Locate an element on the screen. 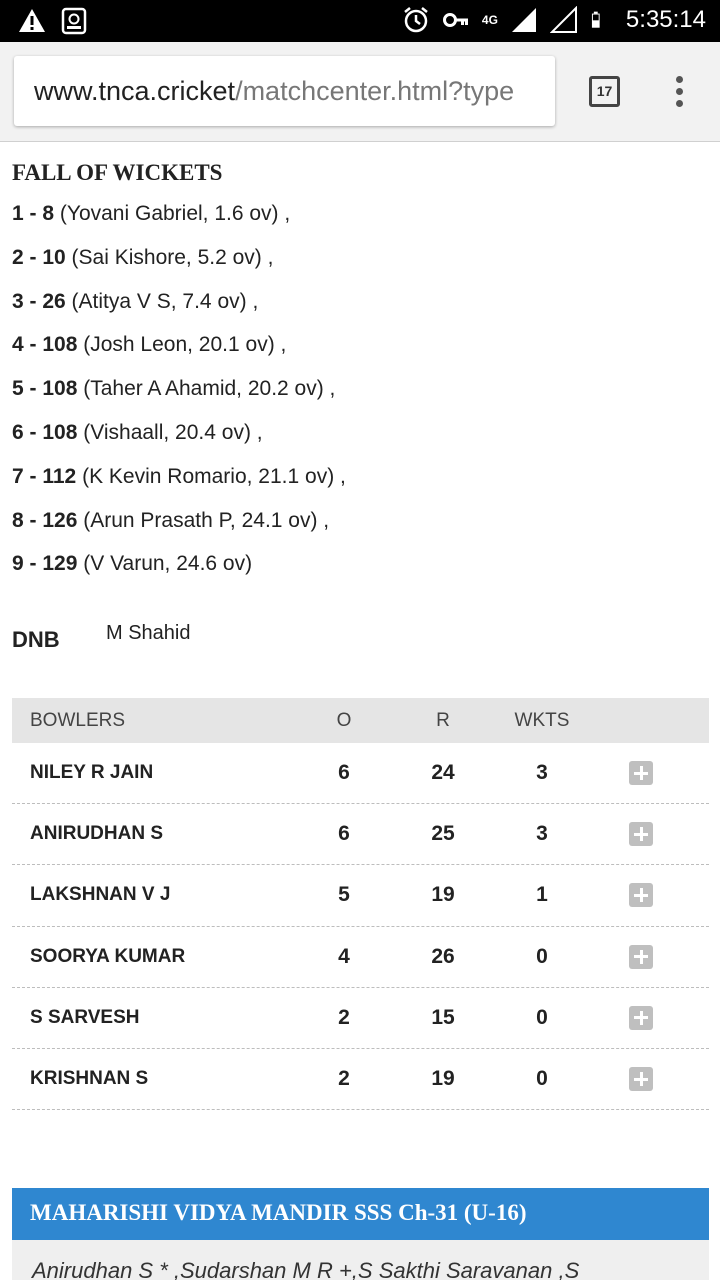  fow-item: 8 - 126 (Arun Prasath P, 24.1 ov) , is located at coordinates (357, 529).